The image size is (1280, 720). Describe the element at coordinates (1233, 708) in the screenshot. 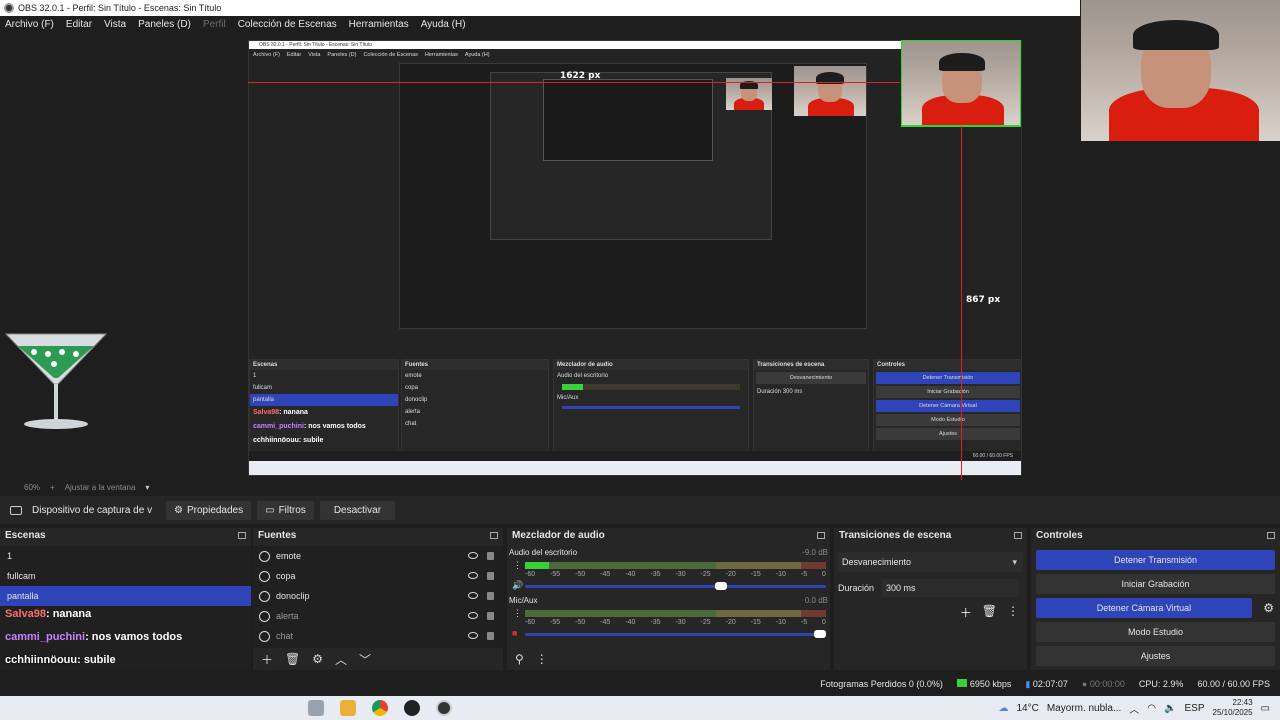

I see `clock: 22:43 25/10/2025` at that location.